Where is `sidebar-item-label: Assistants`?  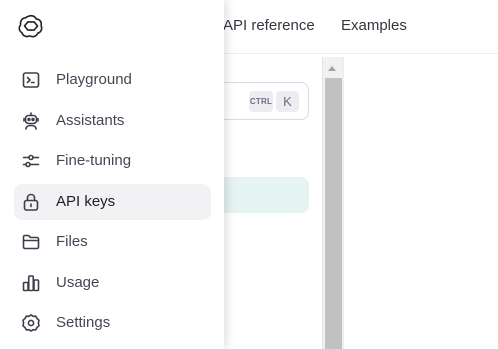
sidebar-item-label: Assistants is located at coordinates (90, 120).